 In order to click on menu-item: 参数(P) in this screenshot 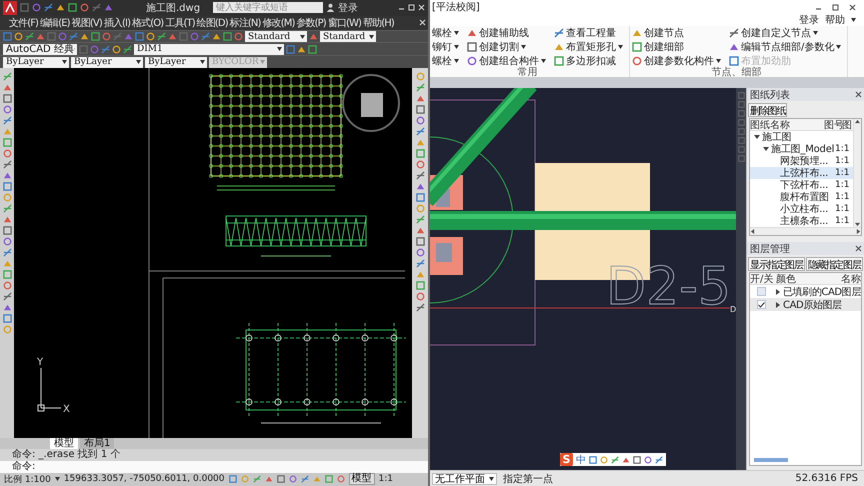, I will do `click(311, 23)`.